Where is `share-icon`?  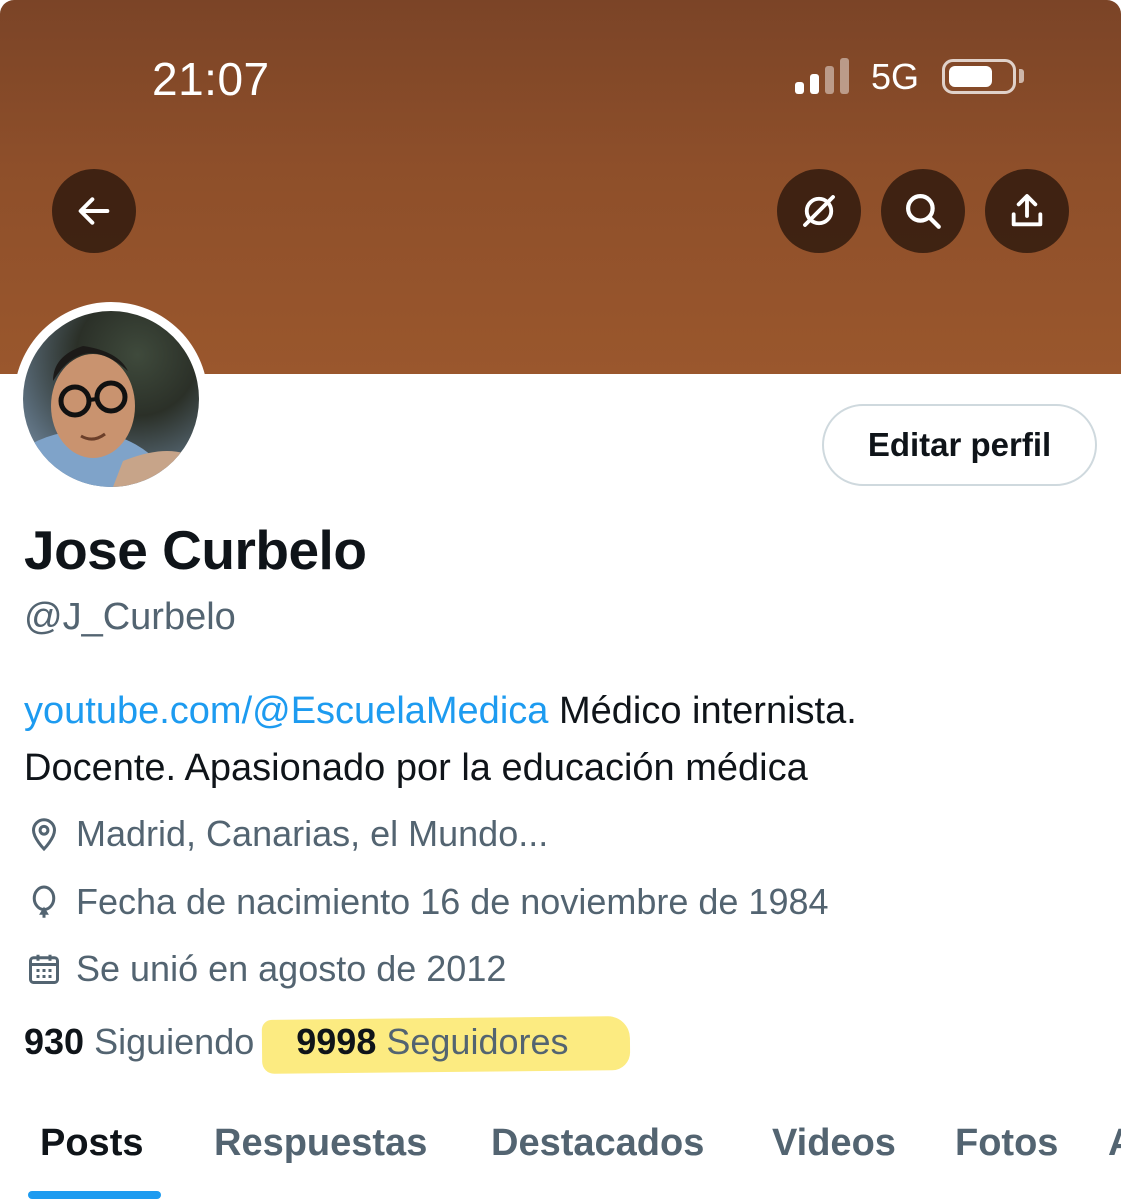 share-icon is located at coordinates (1027, 210).